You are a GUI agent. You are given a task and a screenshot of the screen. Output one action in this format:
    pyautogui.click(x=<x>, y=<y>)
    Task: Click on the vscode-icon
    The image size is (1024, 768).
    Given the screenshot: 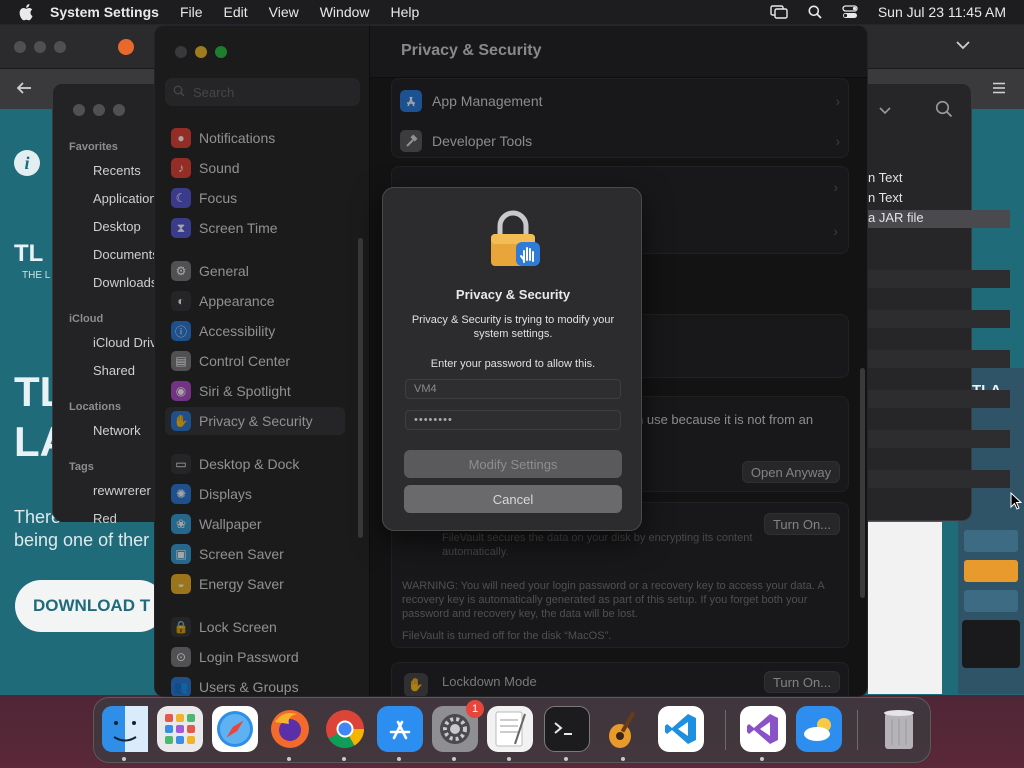 What is the action you would take?
    pyautogui.click(x=680, y=729)
    